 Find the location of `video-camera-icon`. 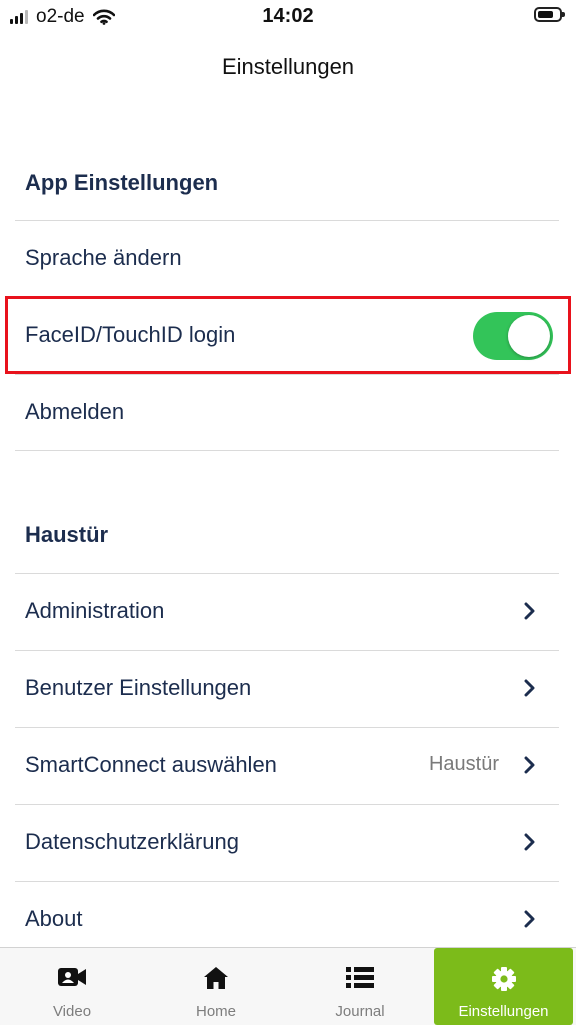

video-camera-icon is located at coordinates (72, 977).